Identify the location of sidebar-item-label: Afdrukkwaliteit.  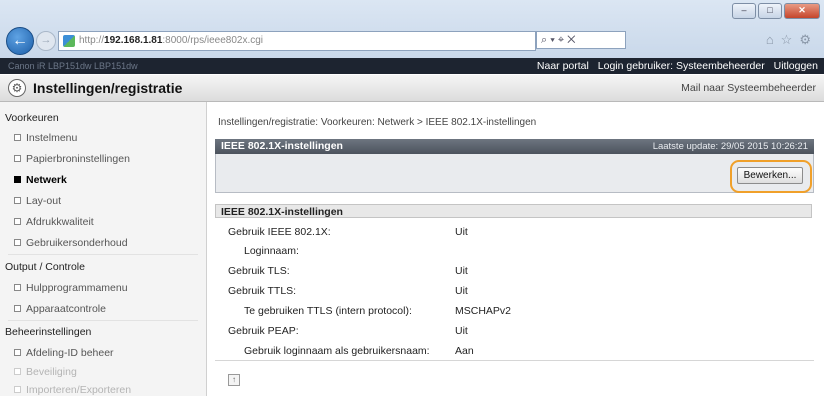
(60, 222).